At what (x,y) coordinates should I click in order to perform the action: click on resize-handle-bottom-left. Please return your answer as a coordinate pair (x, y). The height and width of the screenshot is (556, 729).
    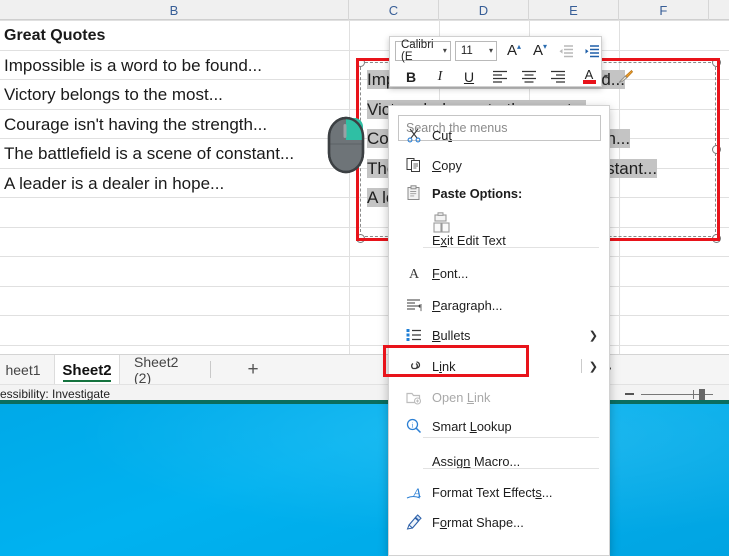
    Looking at the image, I should click on (360, 238).